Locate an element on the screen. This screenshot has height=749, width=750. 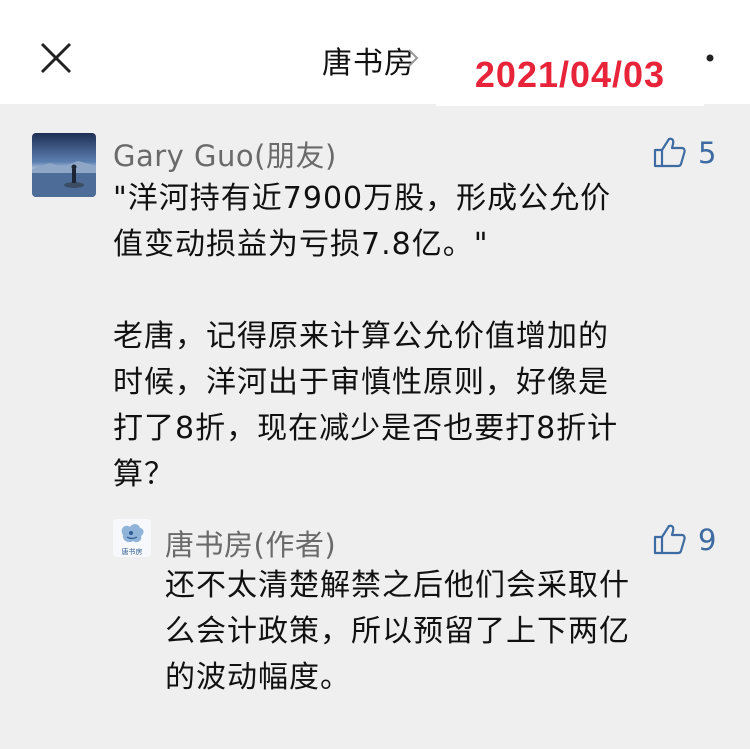
date-stamp: 2021/04/03 is located at coordinates (570, 75).